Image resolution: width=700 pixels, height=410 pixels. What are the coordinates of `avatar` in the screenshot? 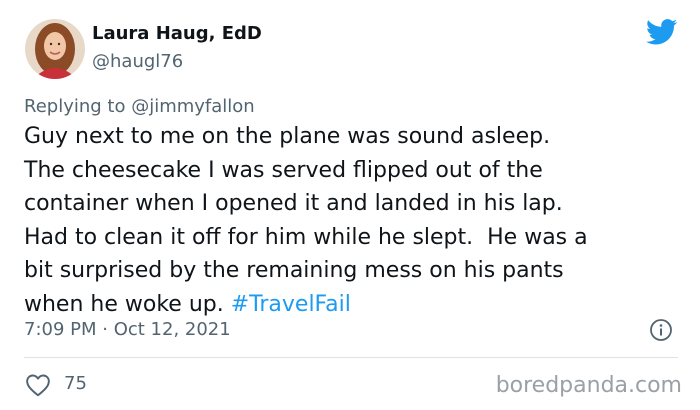 It's located at (55, 49).